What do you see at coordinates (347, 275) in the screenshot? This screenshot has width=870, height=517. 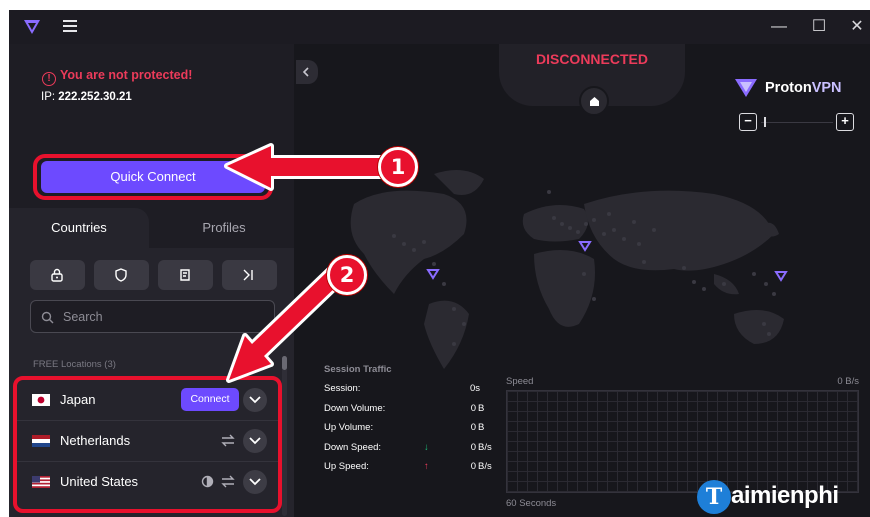 I see `annotation-badge-2: 2` at bounding box center [347, 275].